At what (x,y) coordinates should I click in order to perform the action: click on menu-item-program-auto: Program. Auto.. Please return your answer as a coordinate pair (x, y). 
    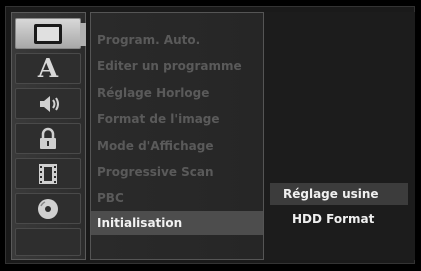
    Looking at the image, I should click on (148, 40).